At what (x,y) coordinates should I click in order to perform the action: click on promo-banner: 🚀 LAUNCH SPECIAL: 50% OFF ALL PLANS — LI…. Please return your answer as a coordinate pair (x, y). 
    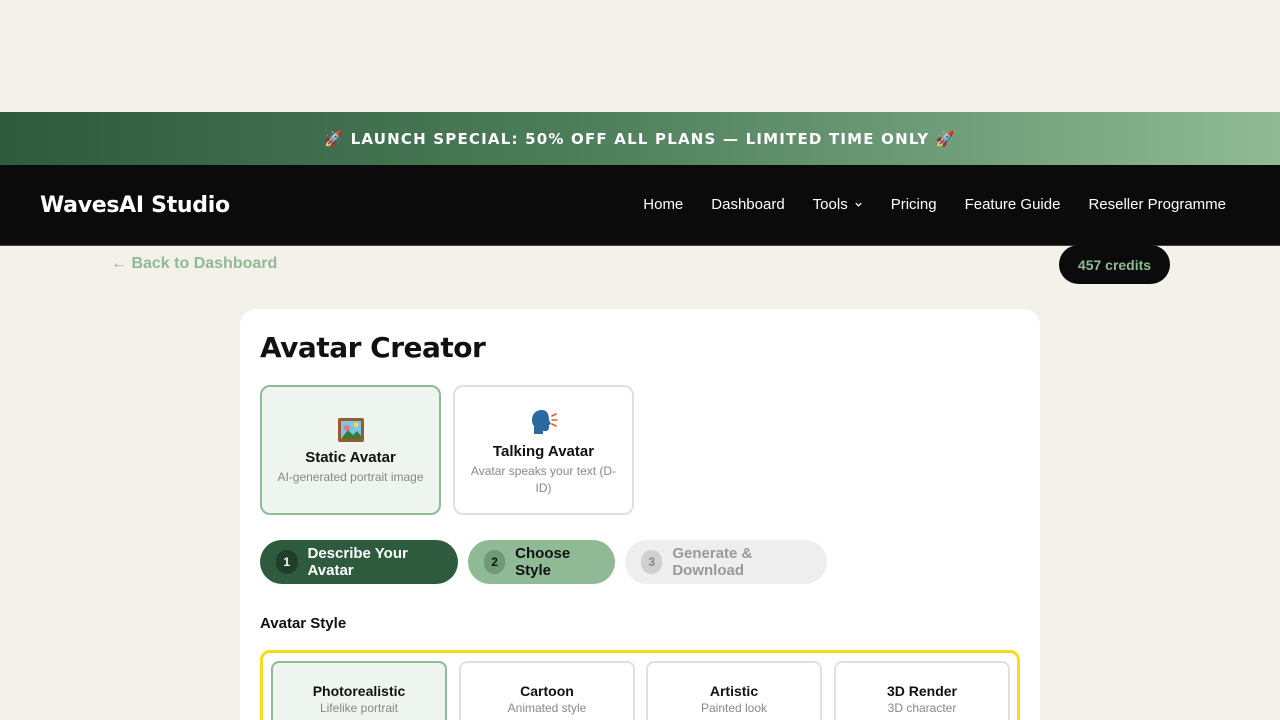
    Looking at the image, I should click on (640, 138).